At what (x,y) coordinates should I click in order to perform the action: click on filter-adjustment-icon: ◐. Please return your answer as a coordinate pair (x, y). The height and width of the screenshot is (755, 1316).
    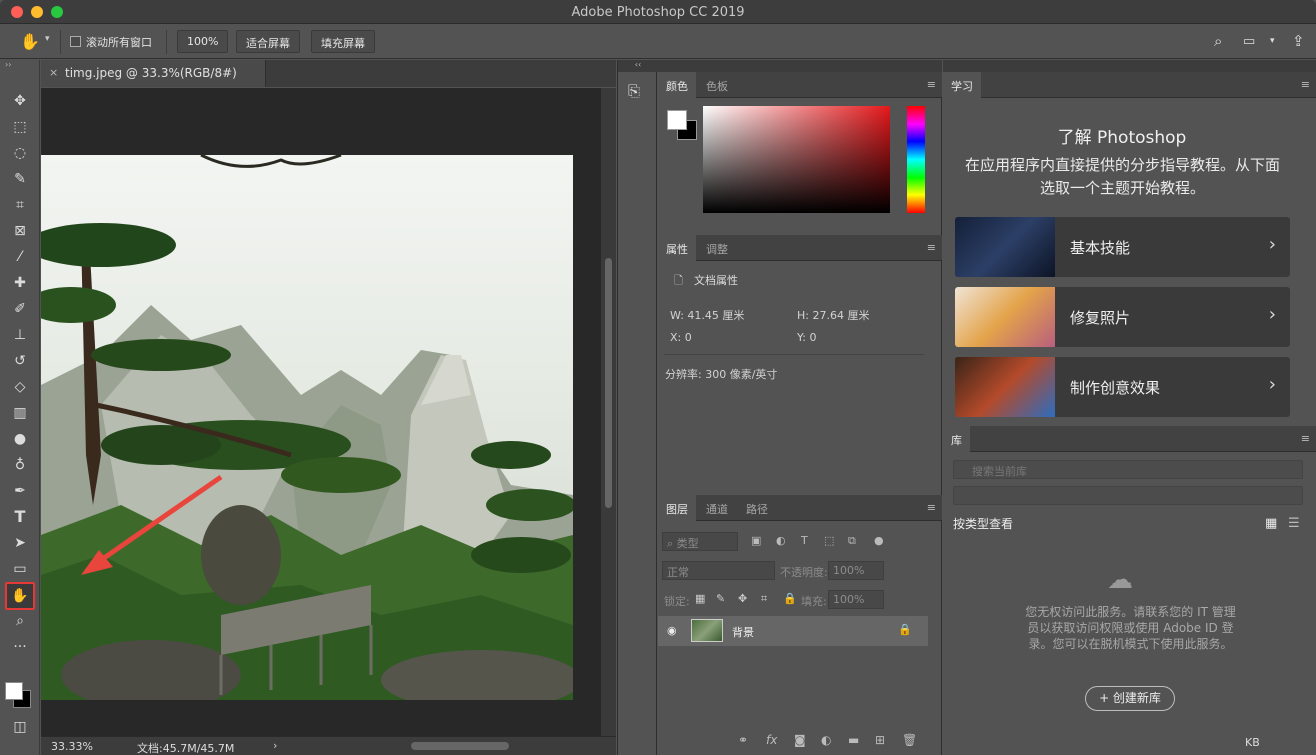
    Looking at the image, I should click on (781, 540).